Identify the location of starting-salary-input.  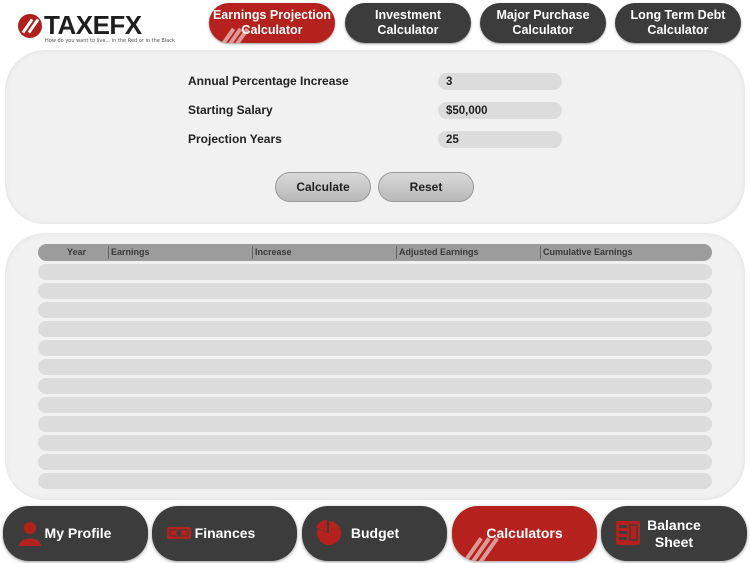
(500, 110).